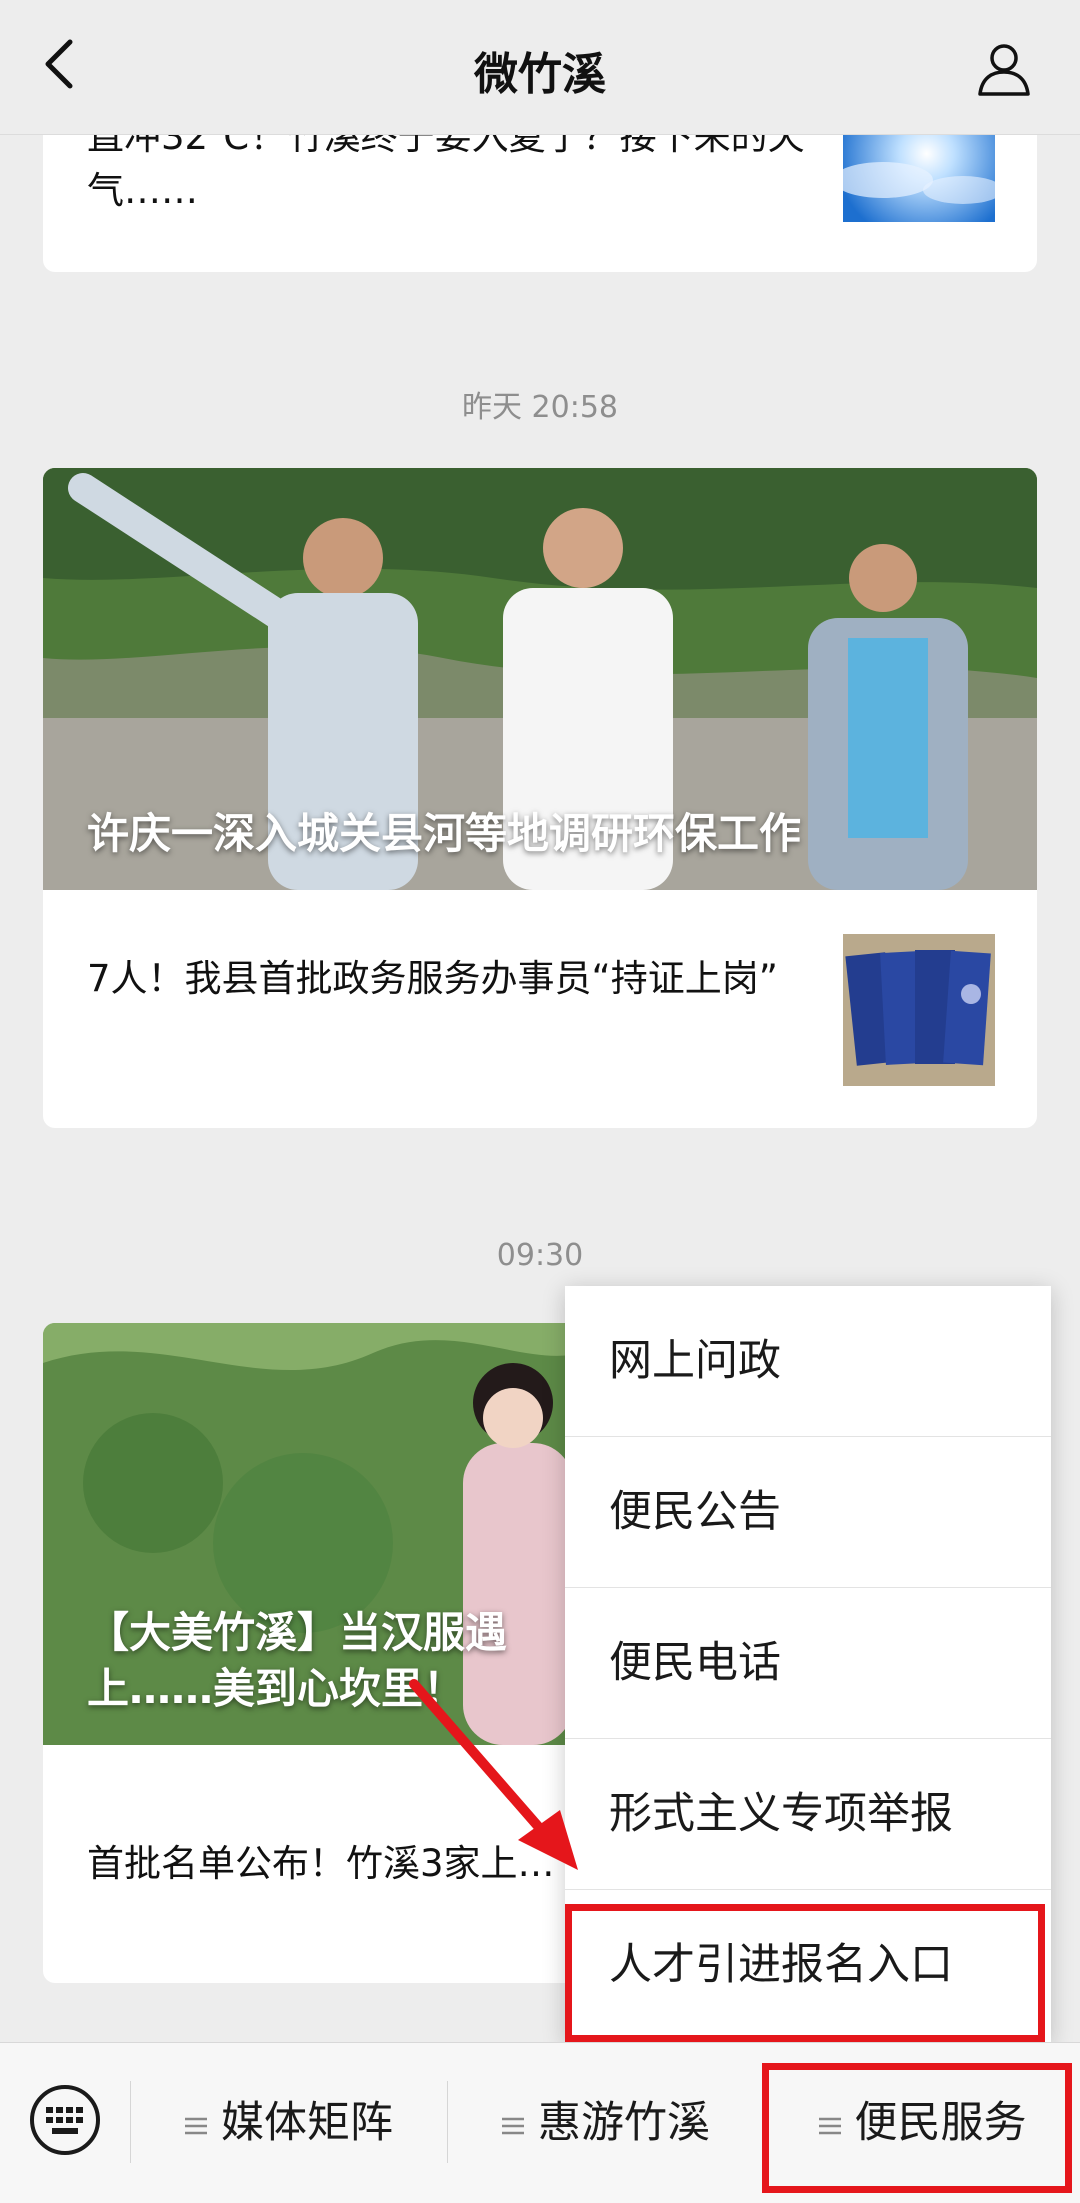 Image resolution: width=1080 pixels, height=2203 pixels. What do you see at coordinates (540, 407) in the screenshot?
I see `timestamp: 昨天 20:58` at bounding box center [540, 407].